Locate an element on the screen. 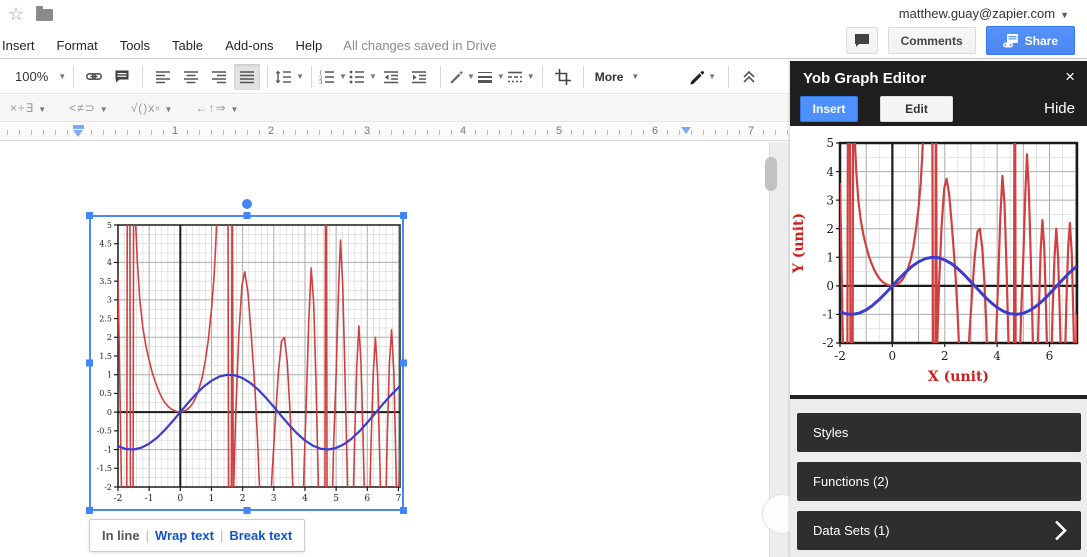 This screenshot has height=557, width=1087. comment-icon is located at coordinates (122, 76).